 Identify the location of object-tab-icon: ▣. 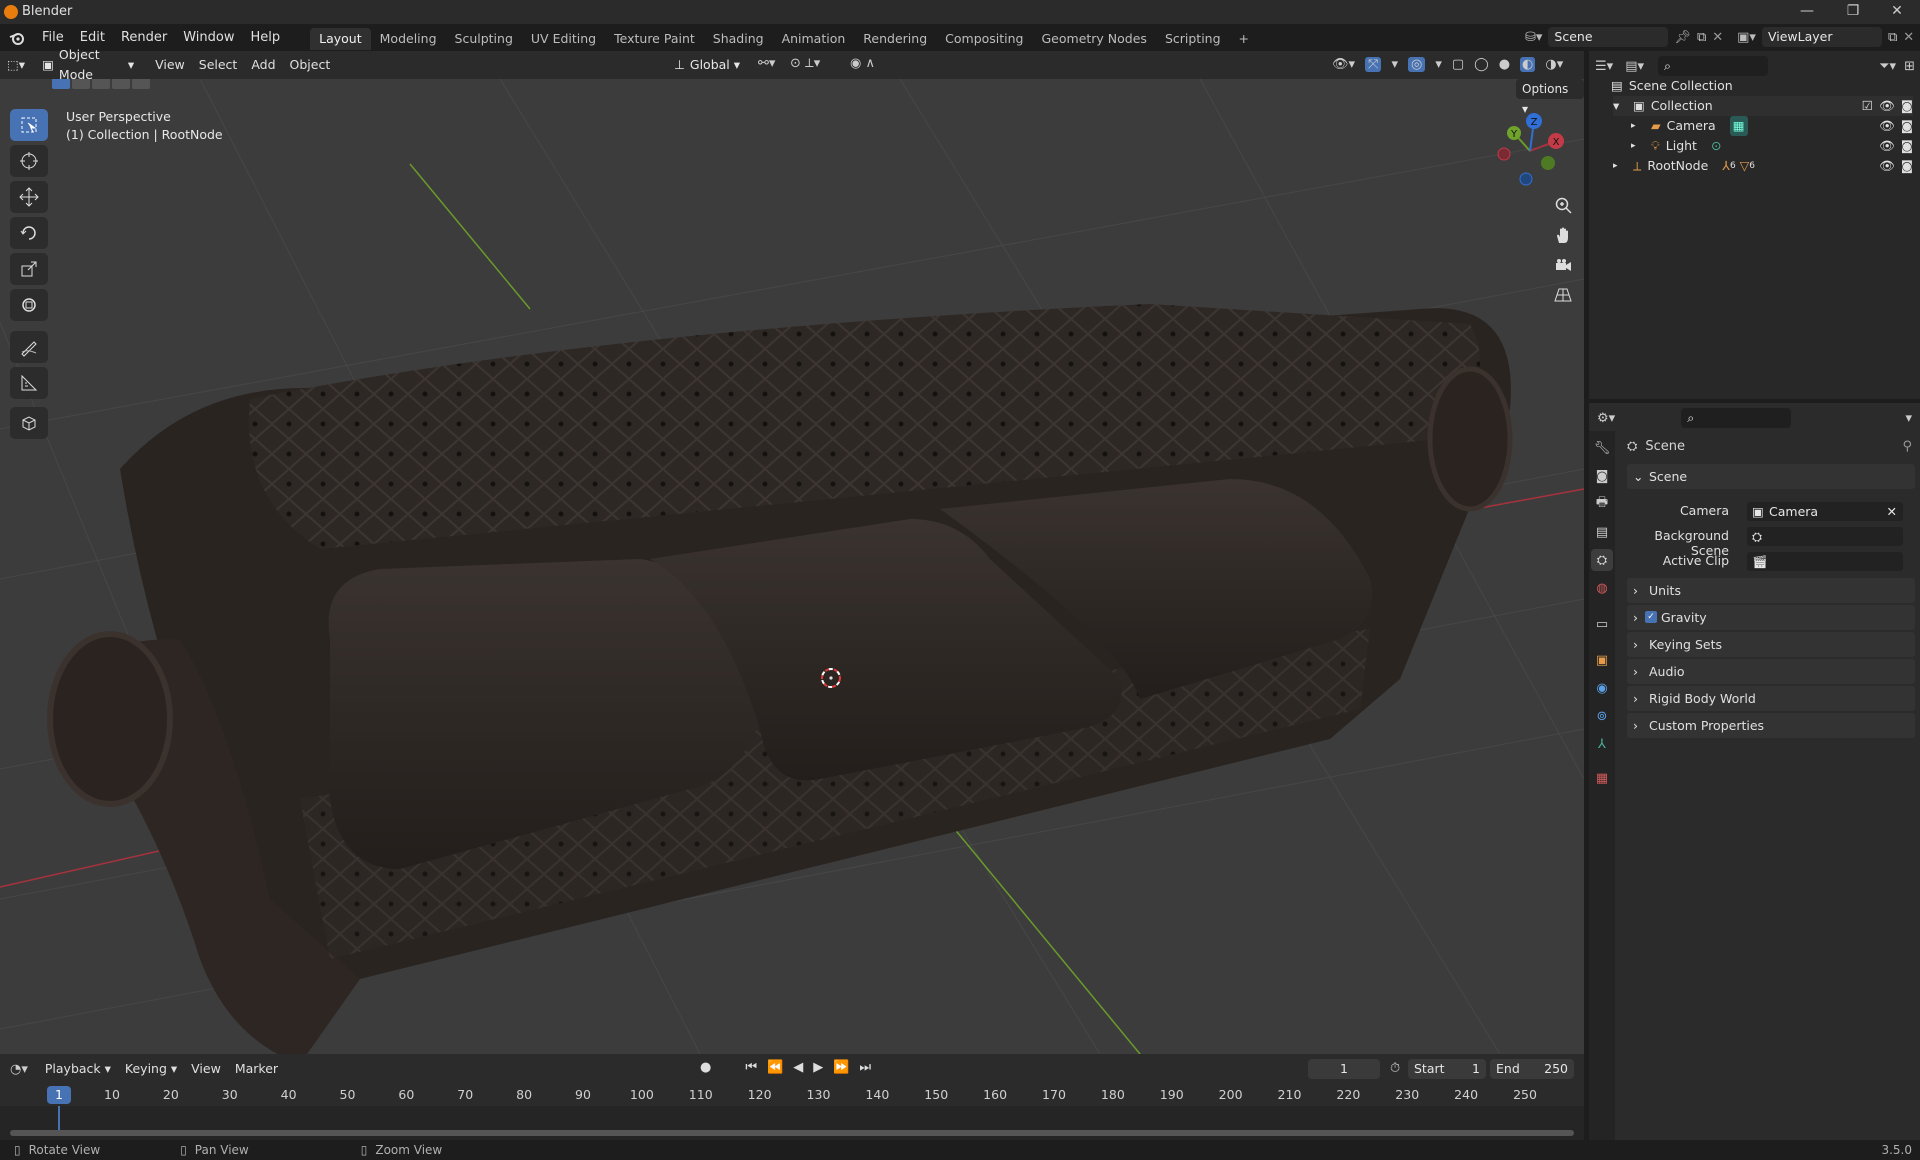
(1602, 660).